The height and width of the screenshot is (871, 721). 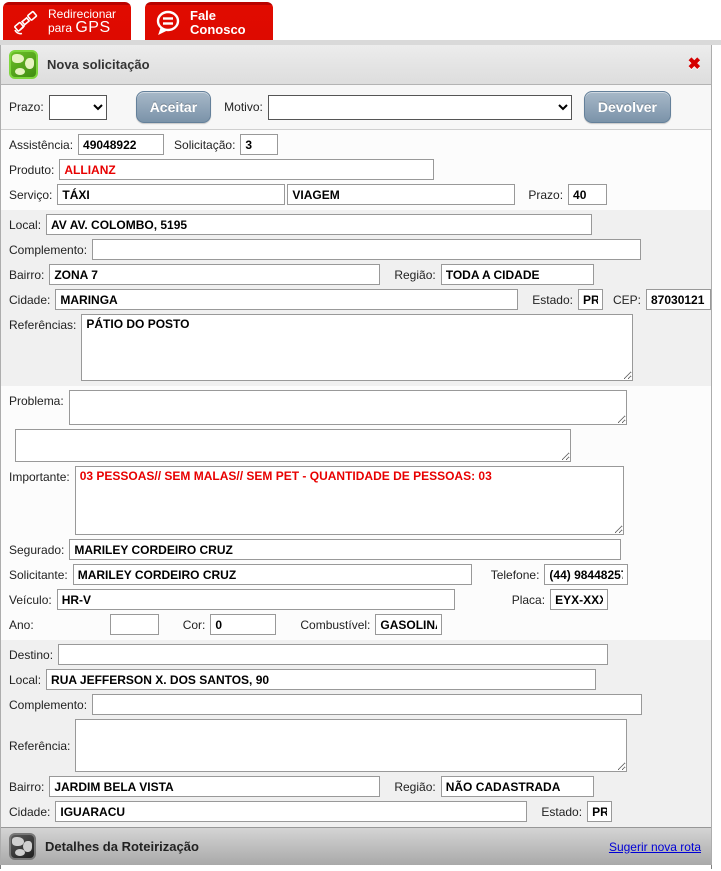 What do you see at coordinates (272, 574) in the screenshot?
I see `solicitante-input` at bounding box center [272, 574].